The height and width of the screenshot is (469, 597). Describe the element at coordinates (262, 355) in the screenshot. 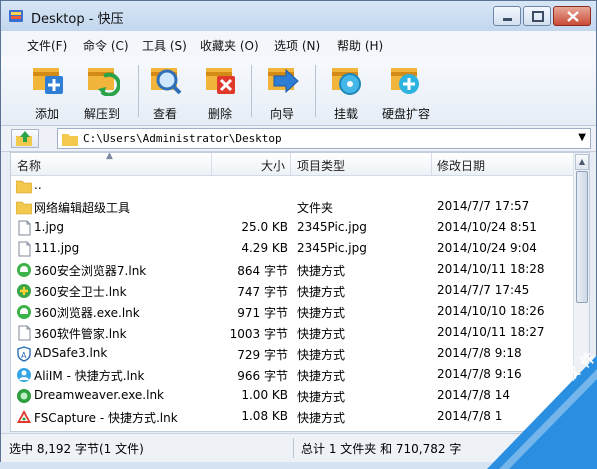

I see `file-size: 729 字节` at that location.